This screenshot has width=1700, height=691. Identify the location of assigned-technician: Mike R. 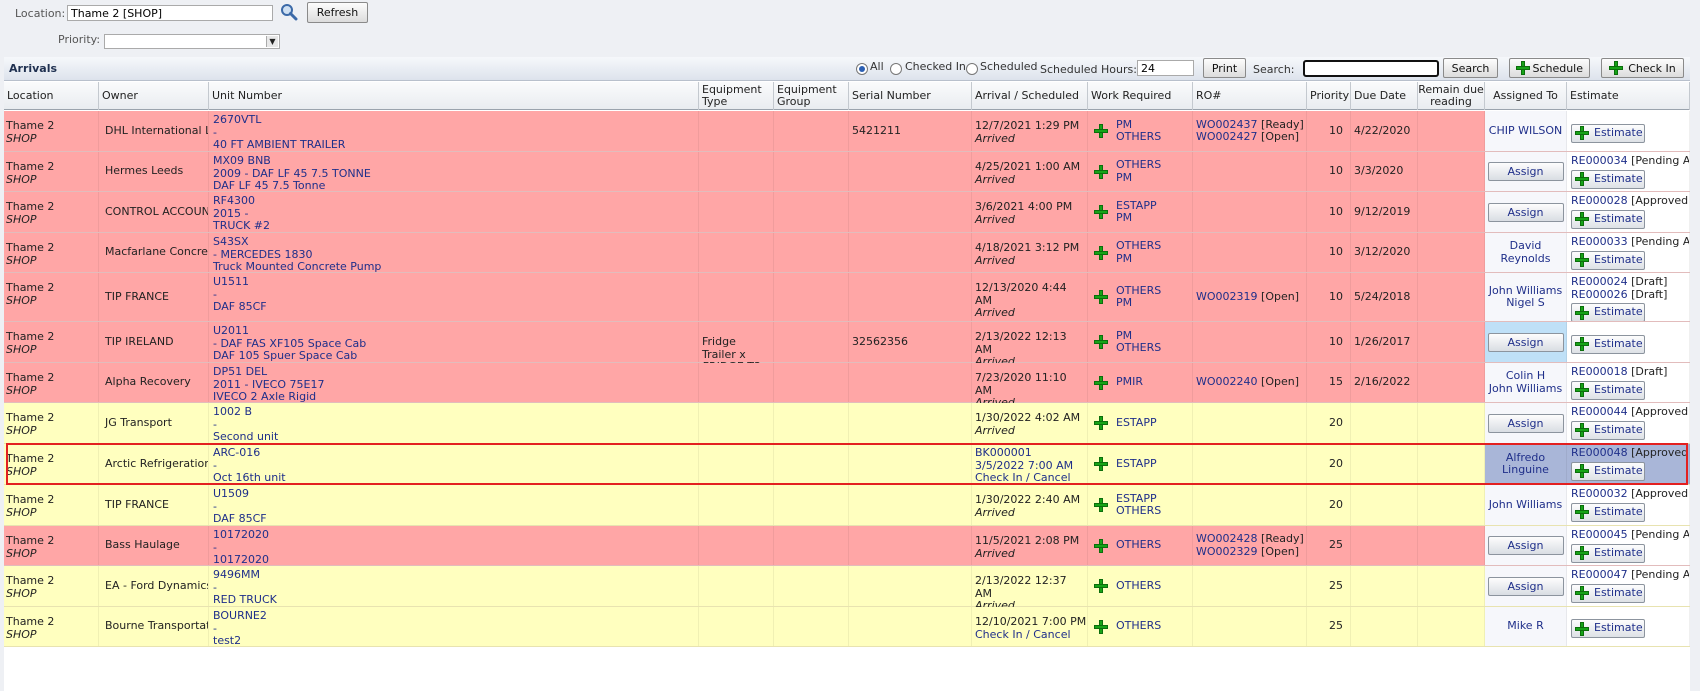
(1525, 626).